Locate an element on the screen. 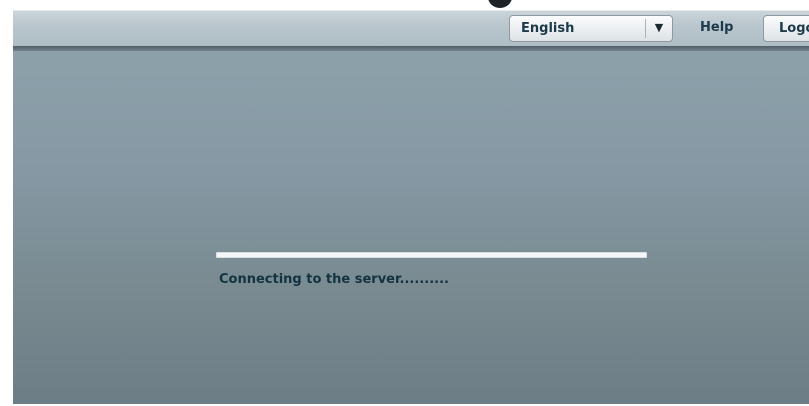 The image size is (809, 406). help-link: Help is located at coordinates (716, 27).